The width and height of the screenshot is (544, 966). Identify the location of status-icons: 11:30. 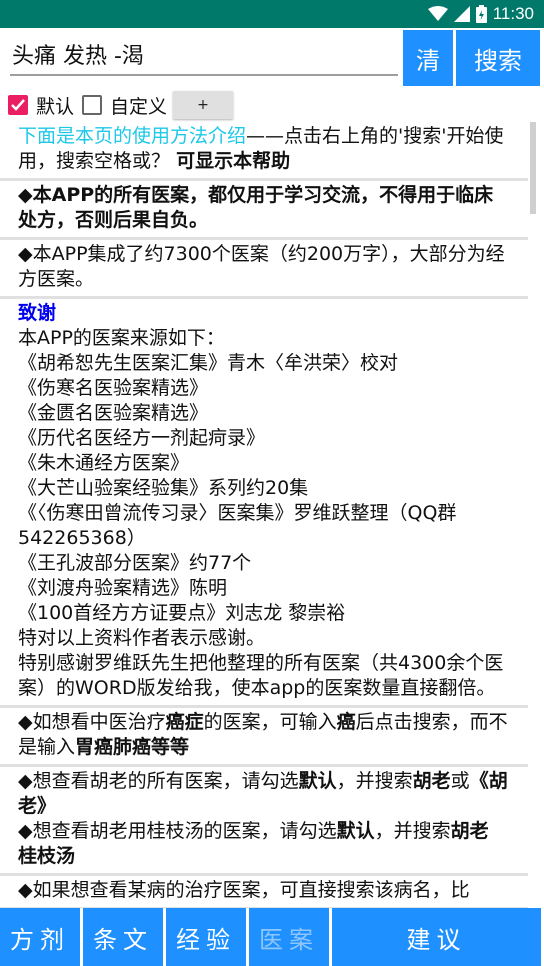
(480, 14).